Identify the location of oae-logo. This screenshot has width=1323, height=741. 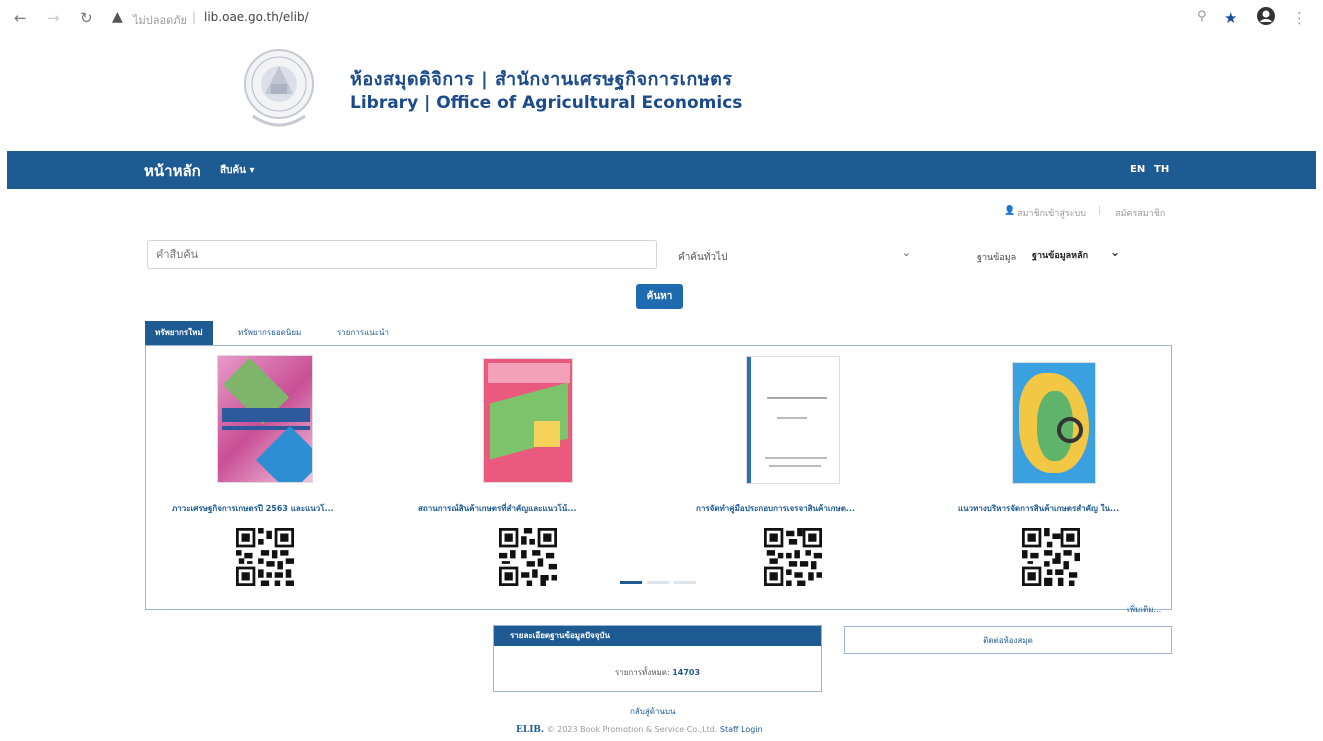
(279, 89).